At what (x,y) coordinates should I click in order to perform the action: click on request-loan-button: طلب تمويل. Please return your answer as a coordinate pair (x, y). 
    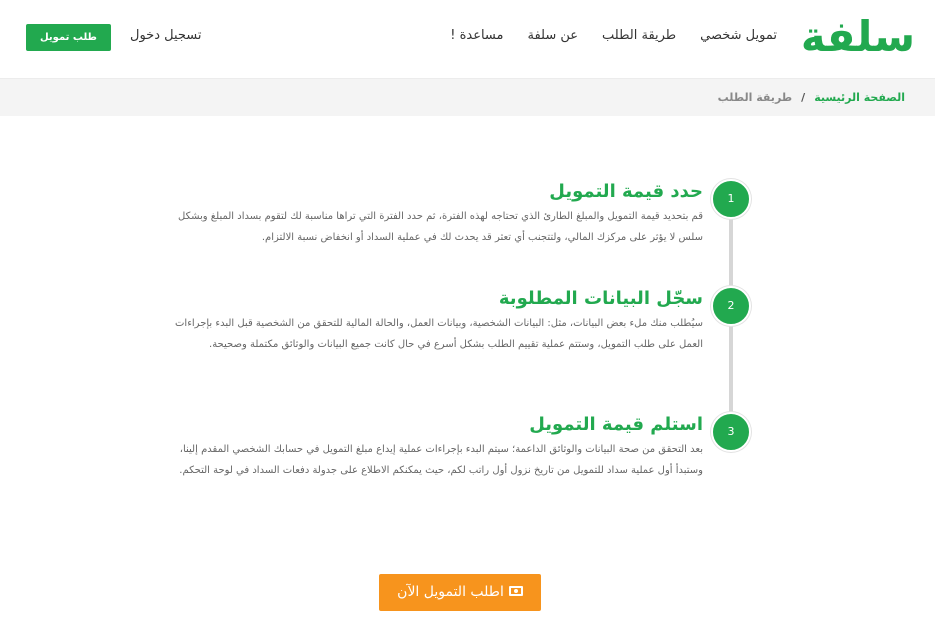
    Looking at the image, I should click on (68, 37).